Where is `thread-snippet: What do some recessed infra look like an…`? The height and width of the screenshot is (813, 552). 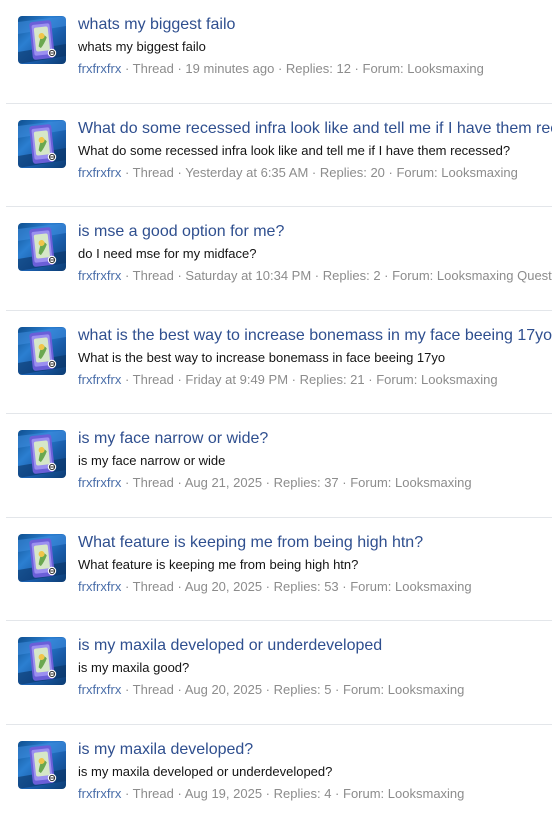
thread-snippet: What do some recessed infra look like an… is located at coordinates (294, 150).